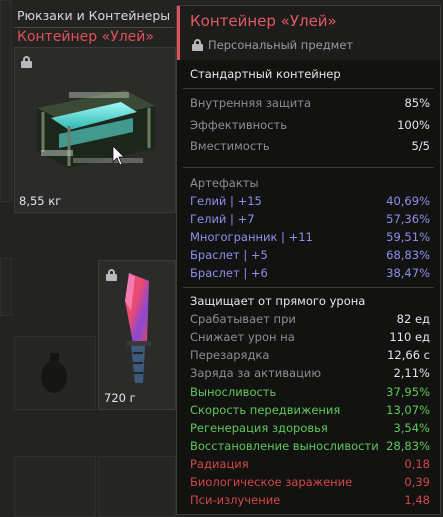 This screenshot has height=517, width=443. What do you see at coordinates (310, 146) in the screenshot?
I see `stat-row: Вместимость 5/5` at bounding box center [310, 146].